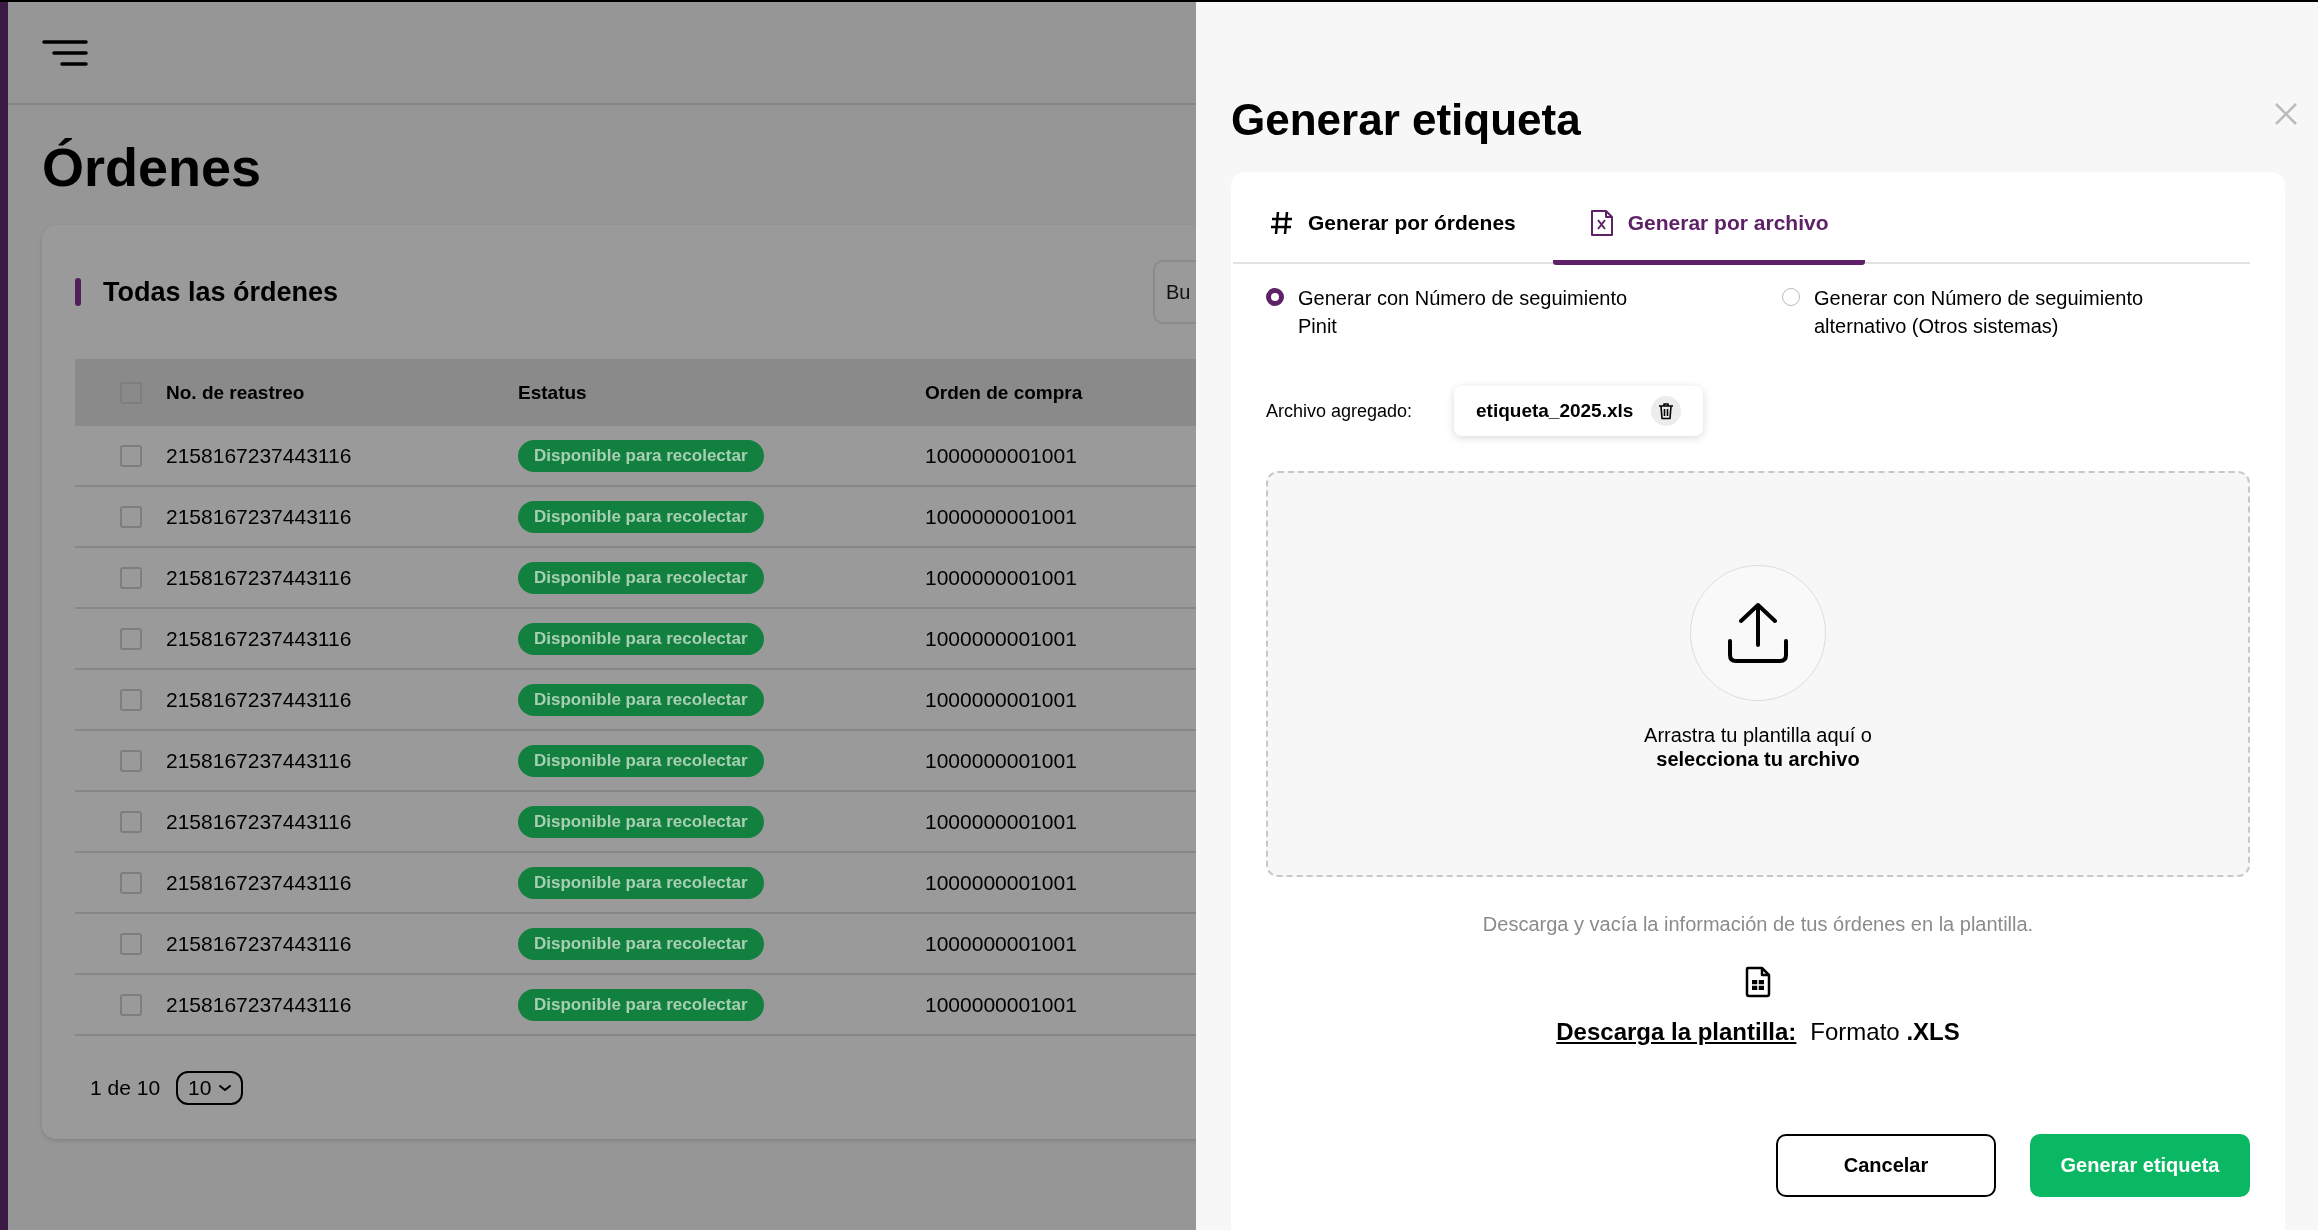  What do you see at coordinates (2286, 114) in the screenshot?
I see `close-icon` at bounding box center [2286, 114].